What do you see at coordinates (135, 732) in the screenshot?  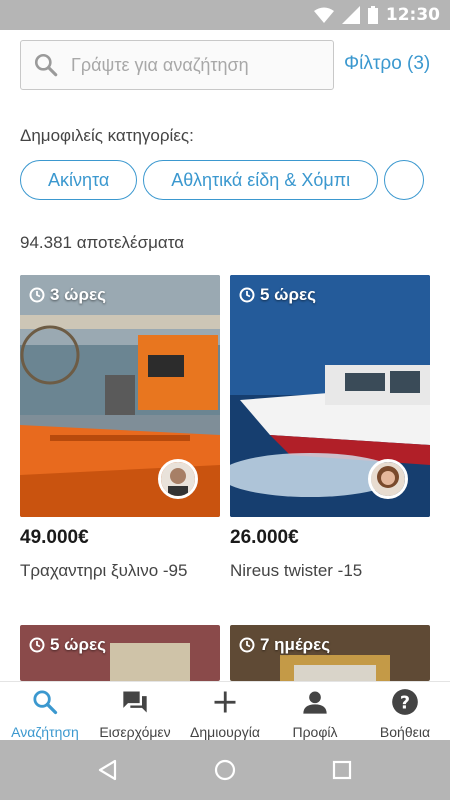 I see `nav-item-label: Εισερχόμεν` at bounding box center [135, 732].